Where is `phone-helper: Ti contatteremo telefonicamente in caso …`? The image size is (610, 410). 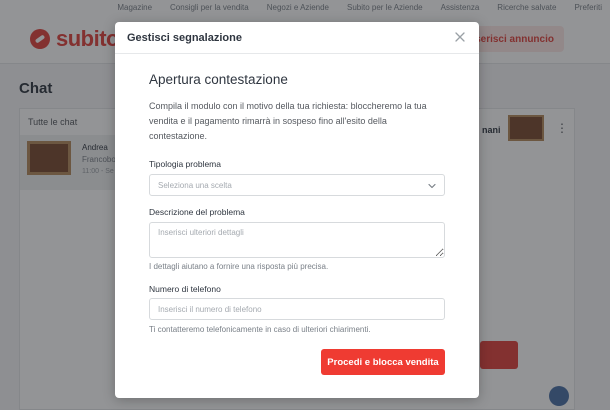
phone-helper: Ti contatteremo telefonicamente in caso … is located at coordinates (260, 329).